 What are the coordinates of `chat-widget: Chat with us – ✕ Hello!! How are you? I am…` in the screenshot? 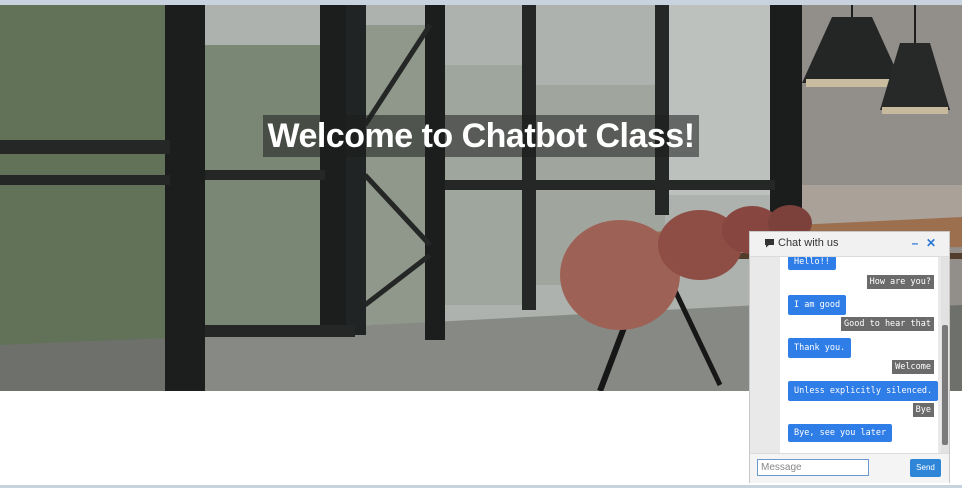 It's located at (849, 357).